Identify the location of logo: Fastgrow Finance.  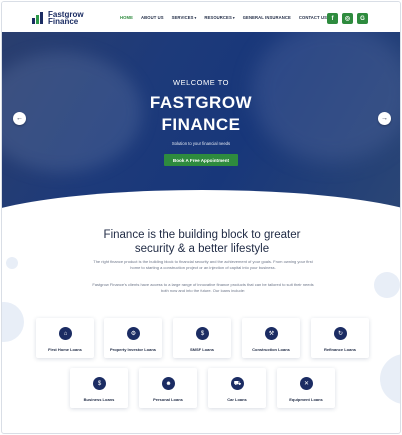
(58, 18).